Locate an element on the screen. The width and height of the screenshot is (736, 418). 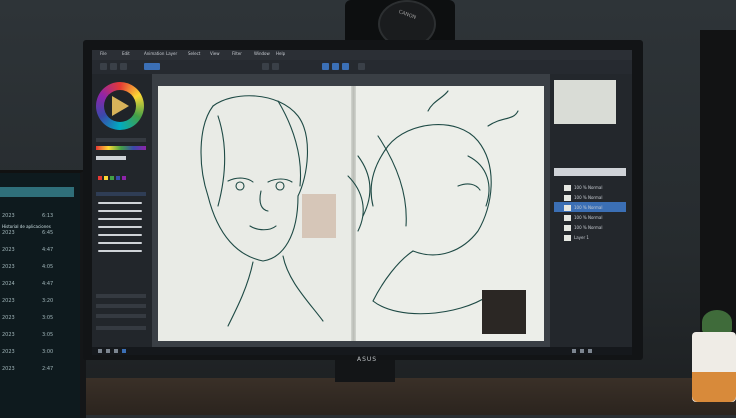
monitor-brand-logo: ASUS is located at coordinates (367, 359).